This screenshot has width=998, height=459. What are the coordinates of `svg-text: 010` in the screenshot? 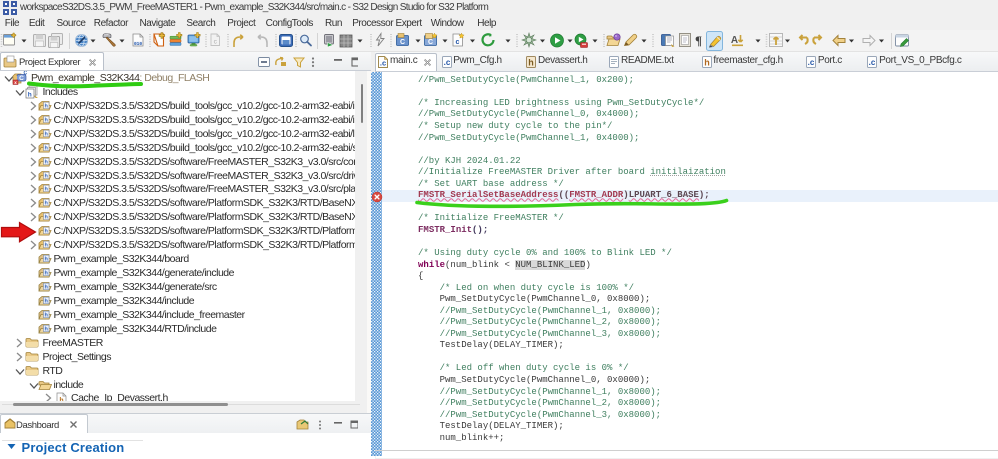 It's located at (138, 44).